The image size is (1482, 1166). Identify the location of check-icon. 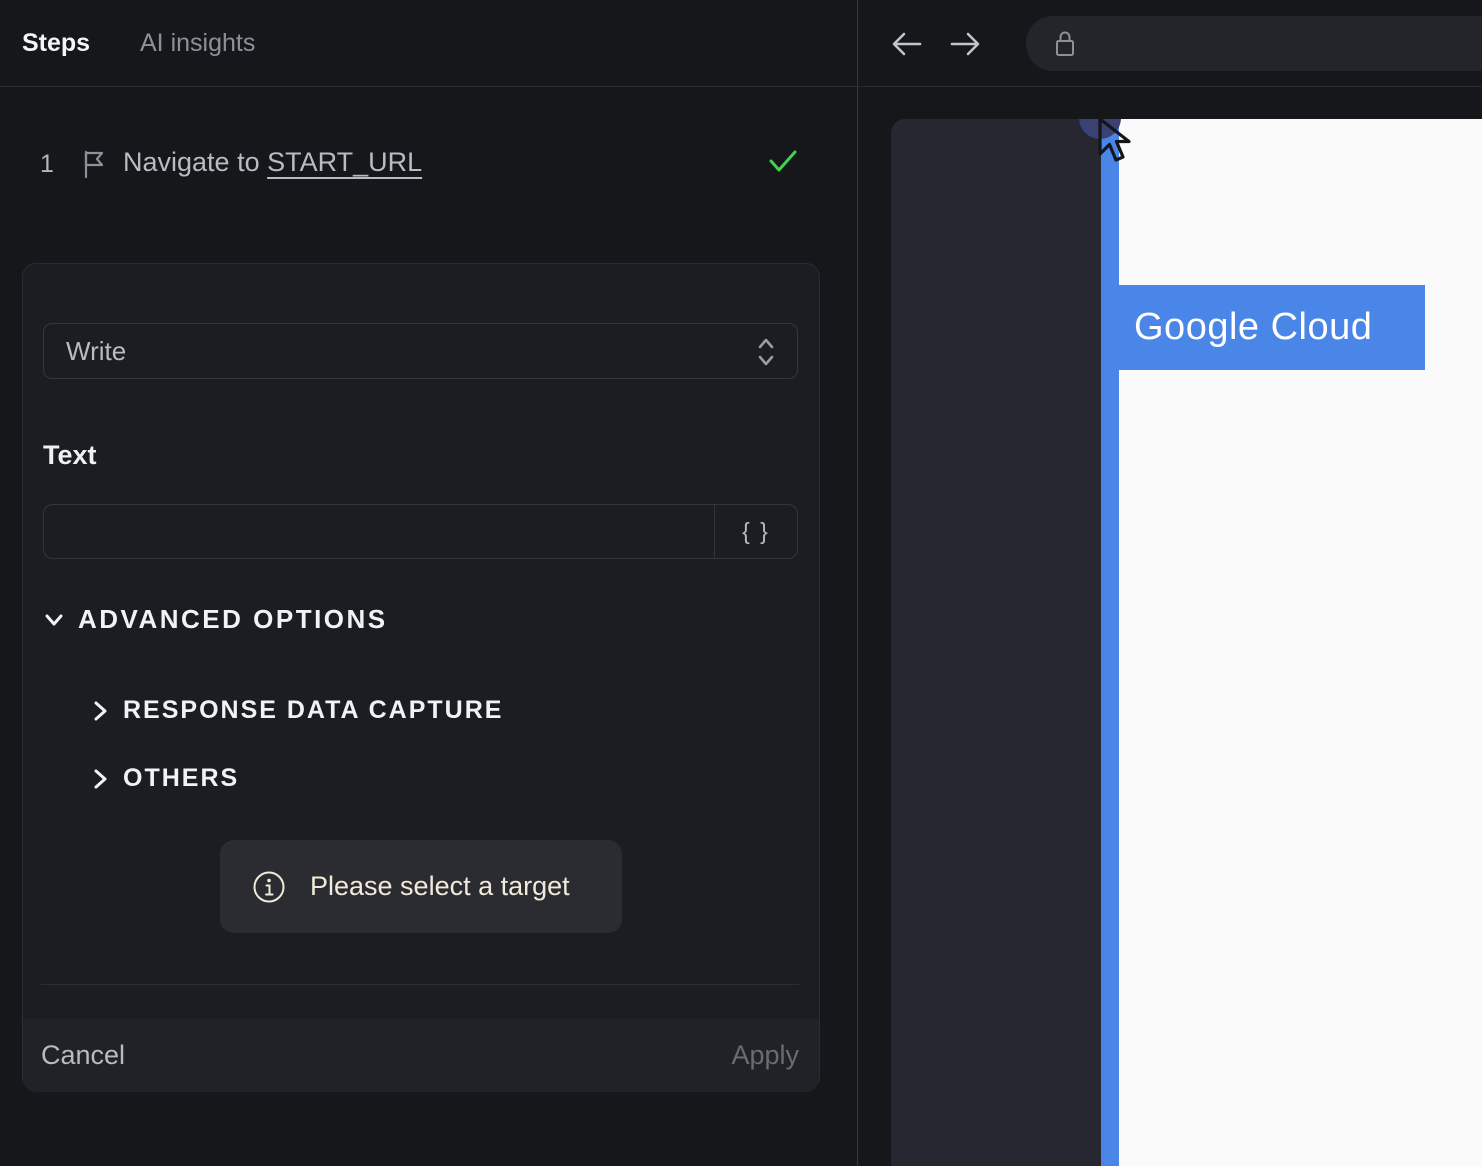
(783, 161).